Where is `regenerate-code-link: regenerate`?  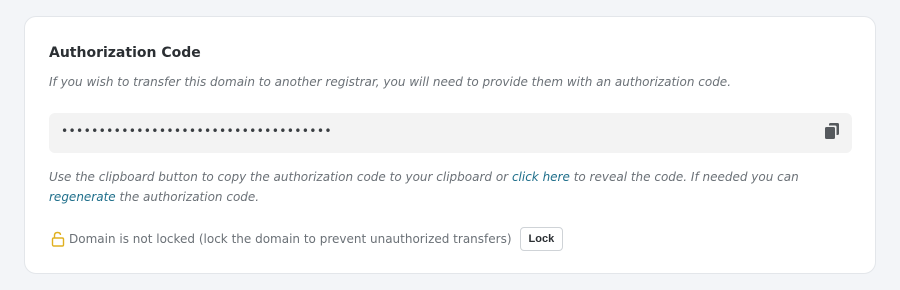
regenerate-code-link: regenerate is located at coordinates (82, 197).